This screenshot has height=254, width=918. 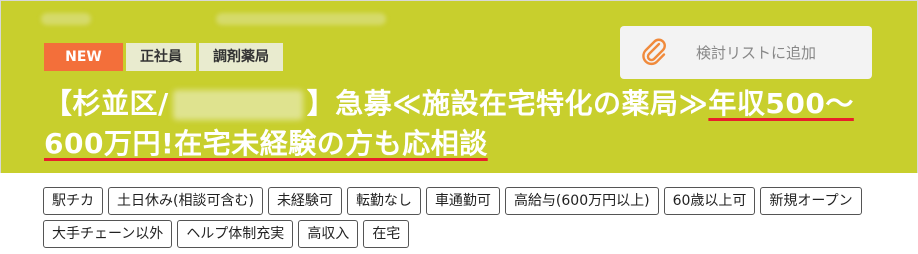 I want to click on new-badge: NEW, so click(x=83, y=57).